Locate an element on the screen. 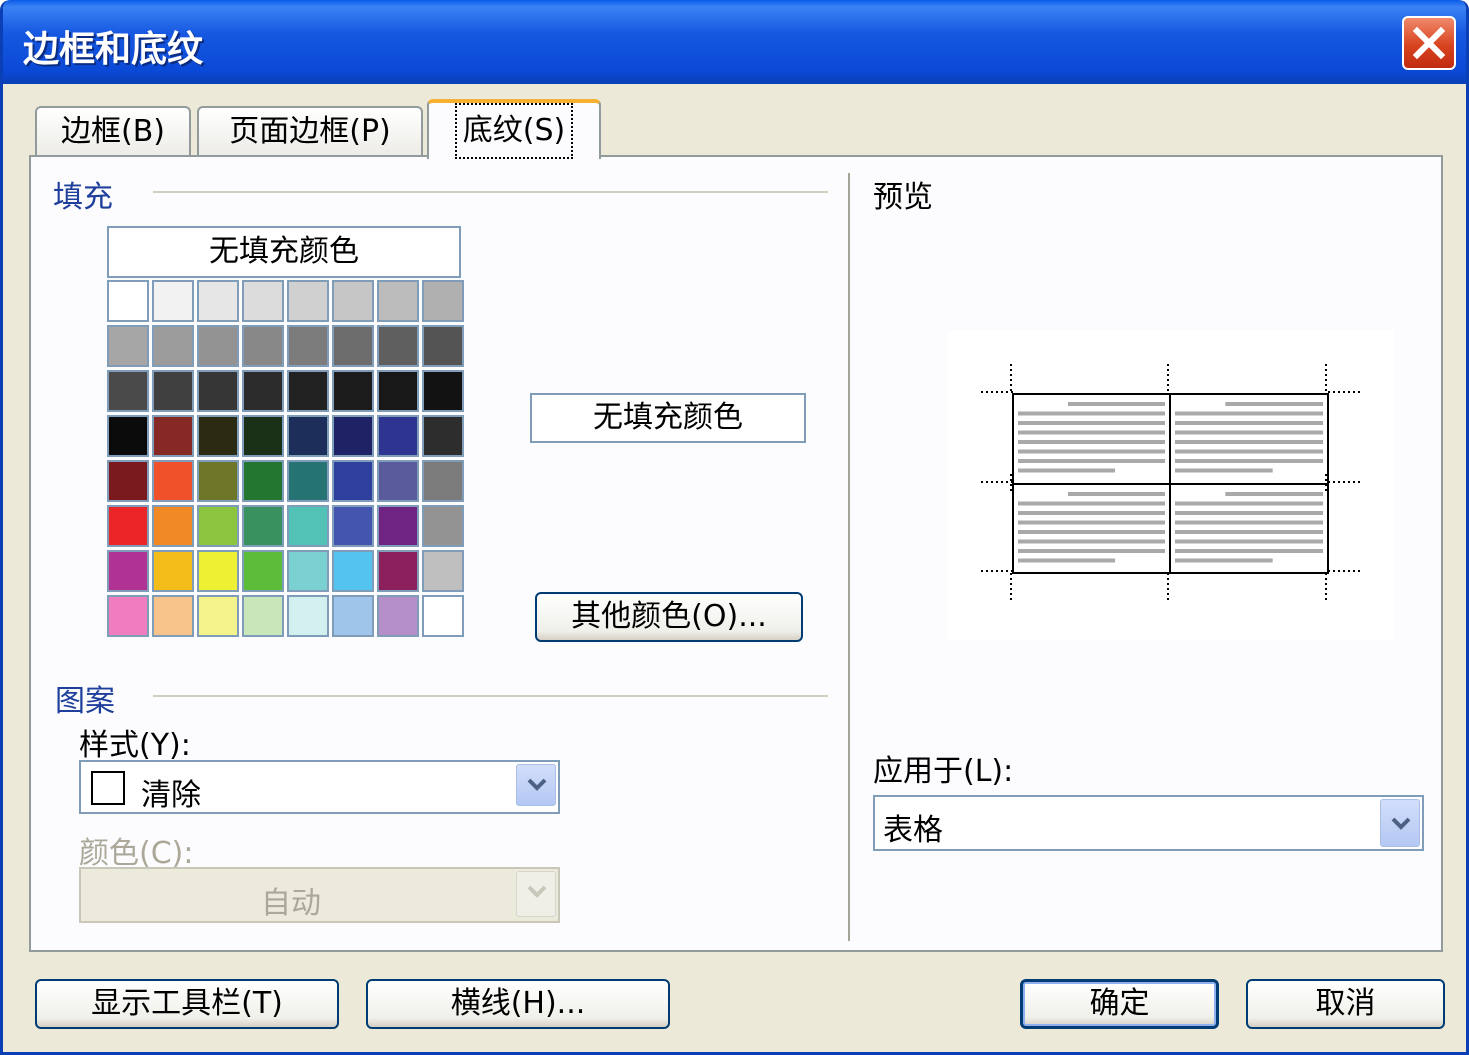  preview-label: 预览 is located at coordinates (903, 197).